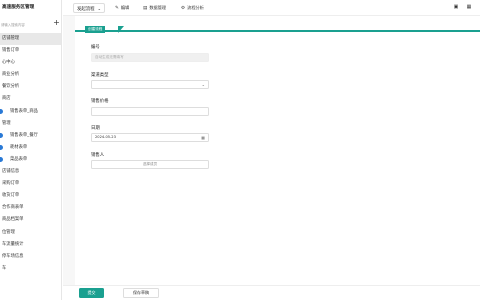  What do you see at coordinates (30, 39) in the screenshot?
I see `sidebar-item: 店铺管理` at bounding box center [30, 39].